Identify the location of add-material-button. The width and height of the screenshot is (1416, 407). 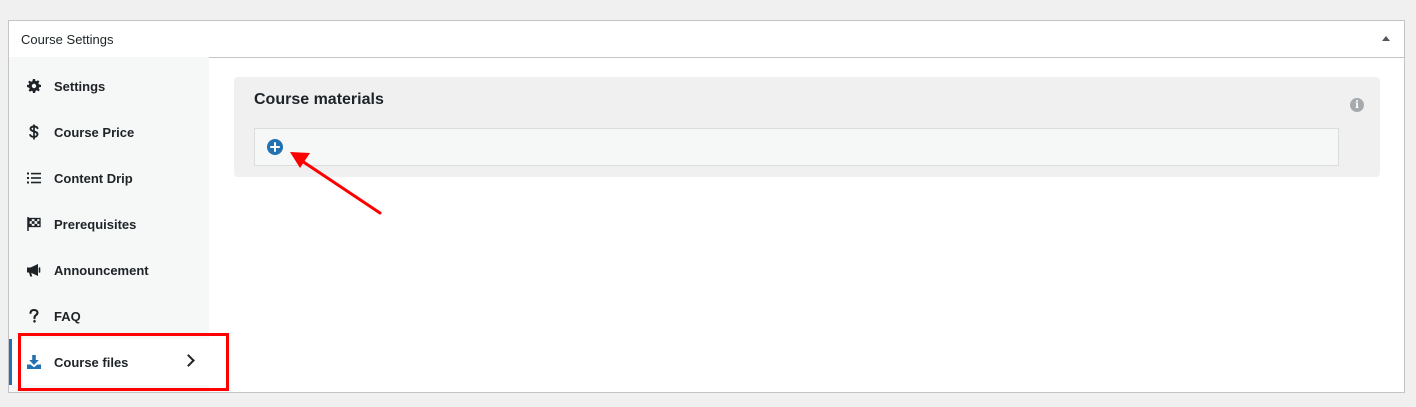
(275, 147).